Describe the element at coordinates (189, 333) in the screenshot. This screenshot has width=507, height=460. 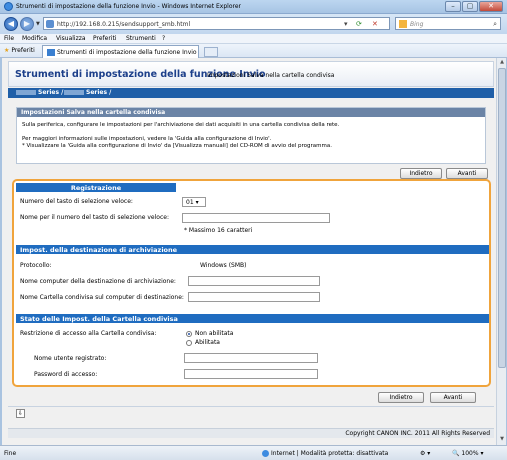
I see `radio-selected-icon` at that location.